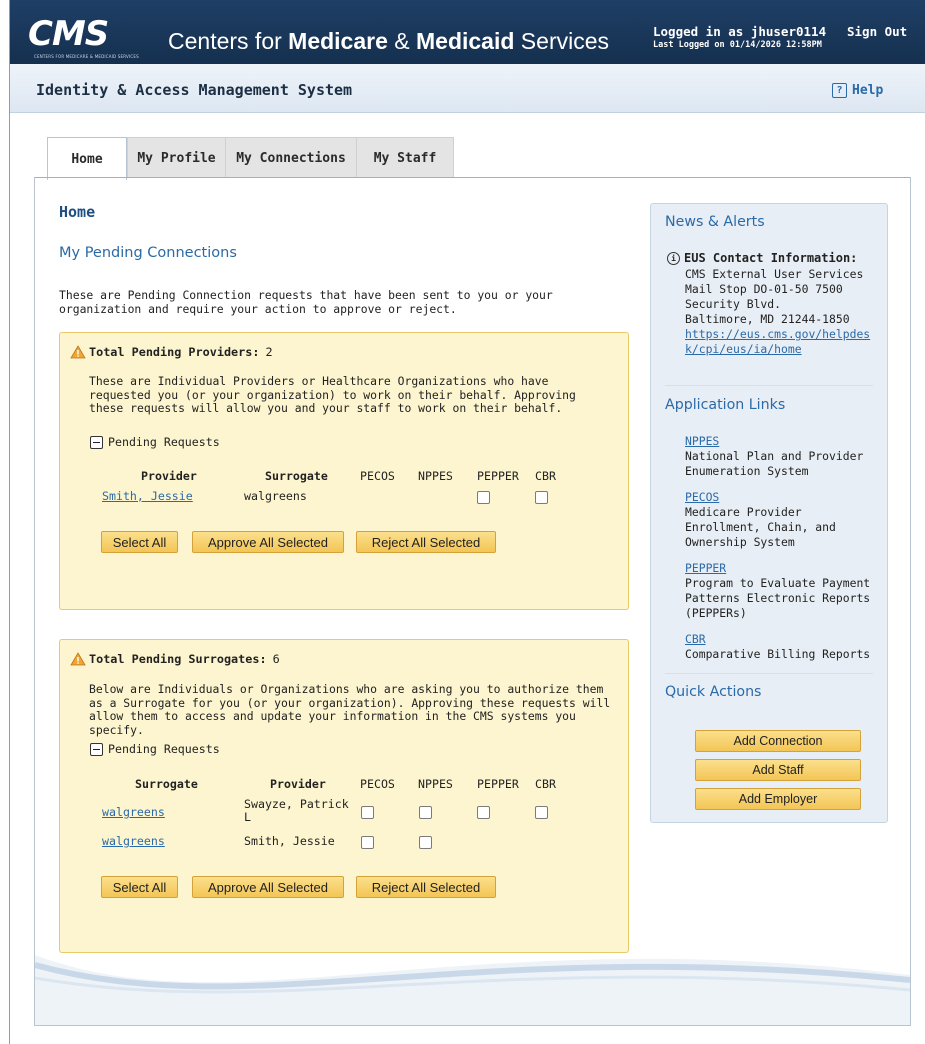 The width and height of the screenshot is (925, 1044). What do you see at coordinates (148, 253) in the screenshot?
I see `pending-connections-title: My Pending Connections` at bounding box center [148, 253].